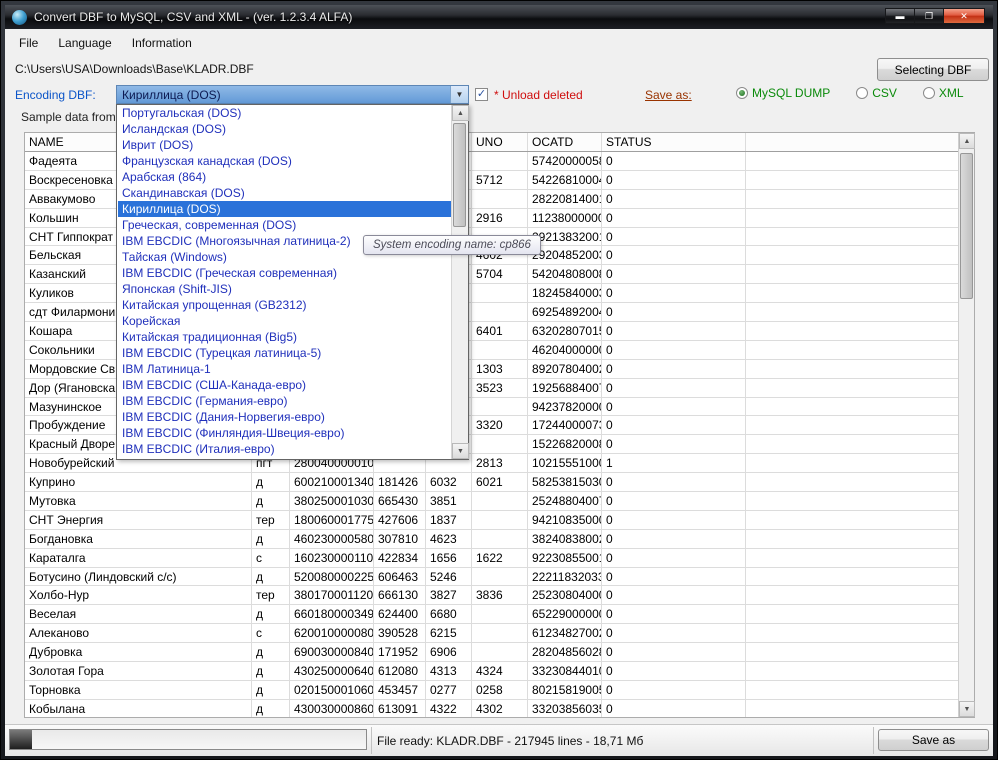  I want to click on encoding-option: Китайская упрощенная (GB2312), so click(284, 305).